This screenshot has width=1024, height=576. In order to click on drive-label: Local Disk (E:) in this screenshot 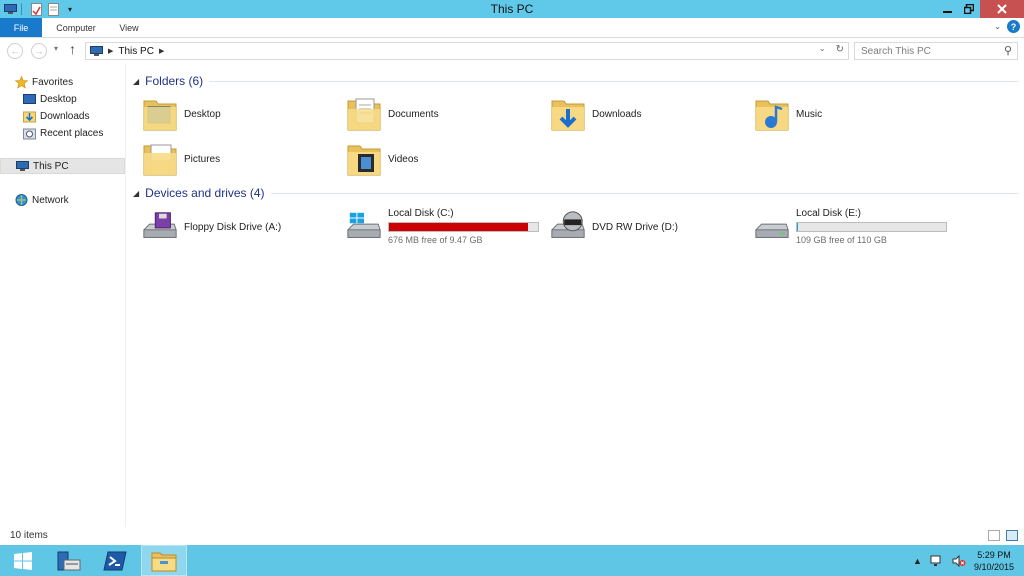, I will do `click(829, 213)`.